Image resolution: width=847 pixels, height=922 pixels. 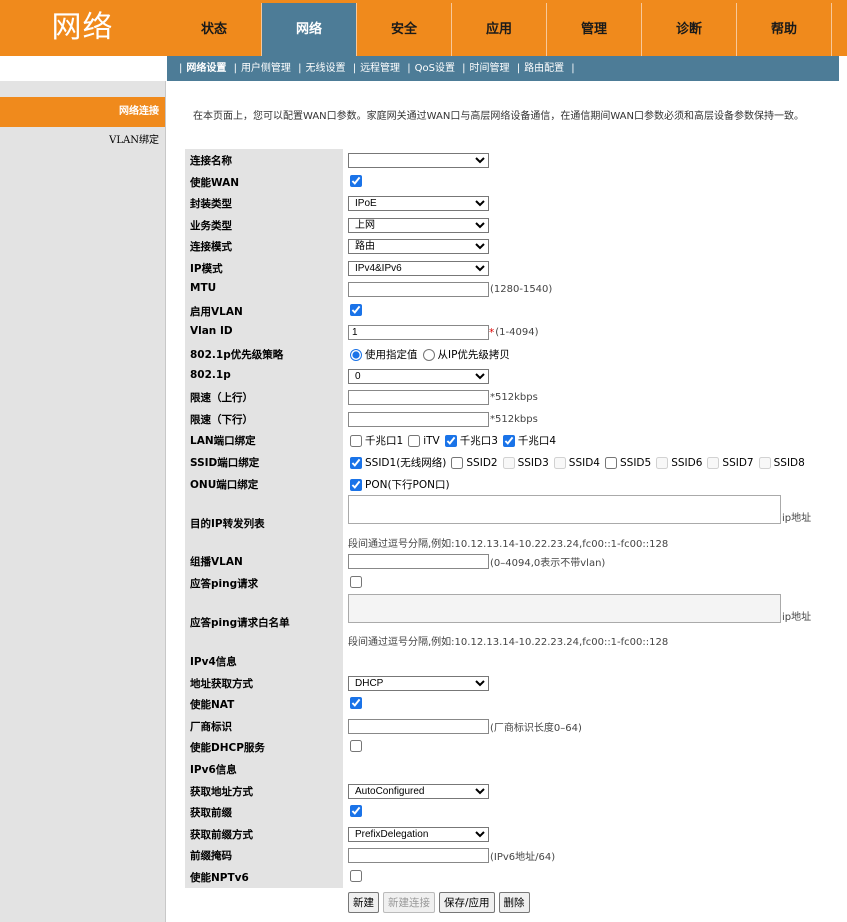 What do you see at coordinates (406, 463) in the screenshot?
I see `ssid1-label: SSID1(无线网络)` at bounding box center [406, 463].